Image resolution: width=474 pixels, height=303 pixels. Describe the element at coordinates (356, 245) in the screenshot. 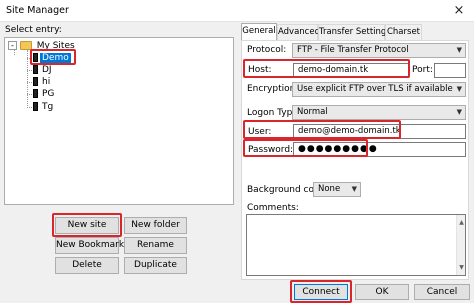

I see `comments-textarea: ▲ ▼` at that location.